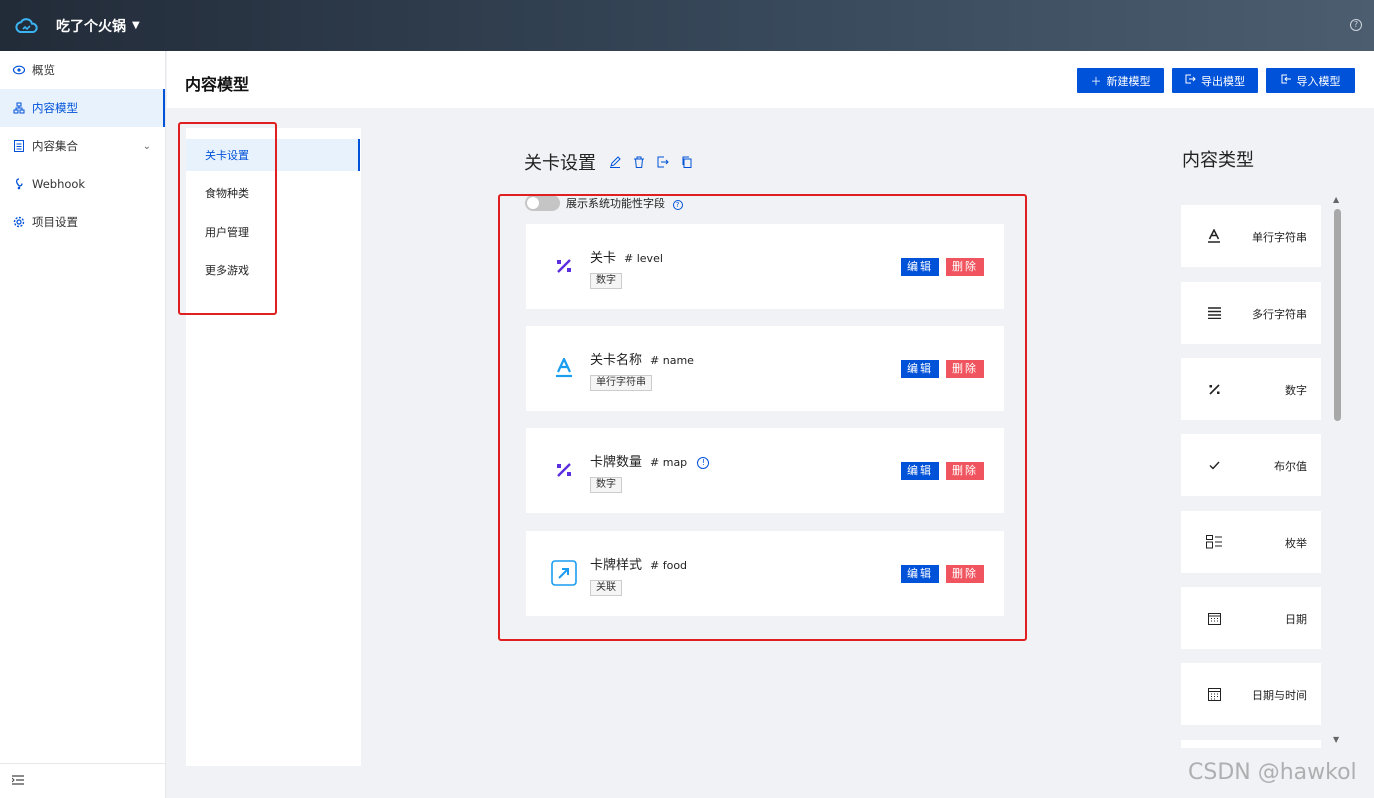  I want to click on sidebar-item-content-model: 内容模型, so click(82, 108).